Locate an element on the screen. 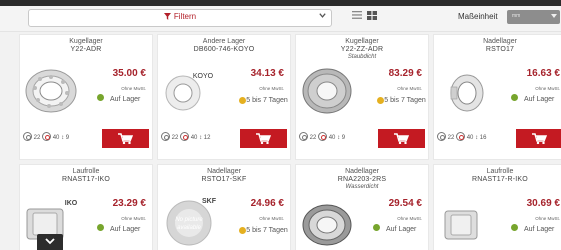 The width and height of the screenshot is (561, 250). product-price: 34.13 € is located at coordinates (267, 73).